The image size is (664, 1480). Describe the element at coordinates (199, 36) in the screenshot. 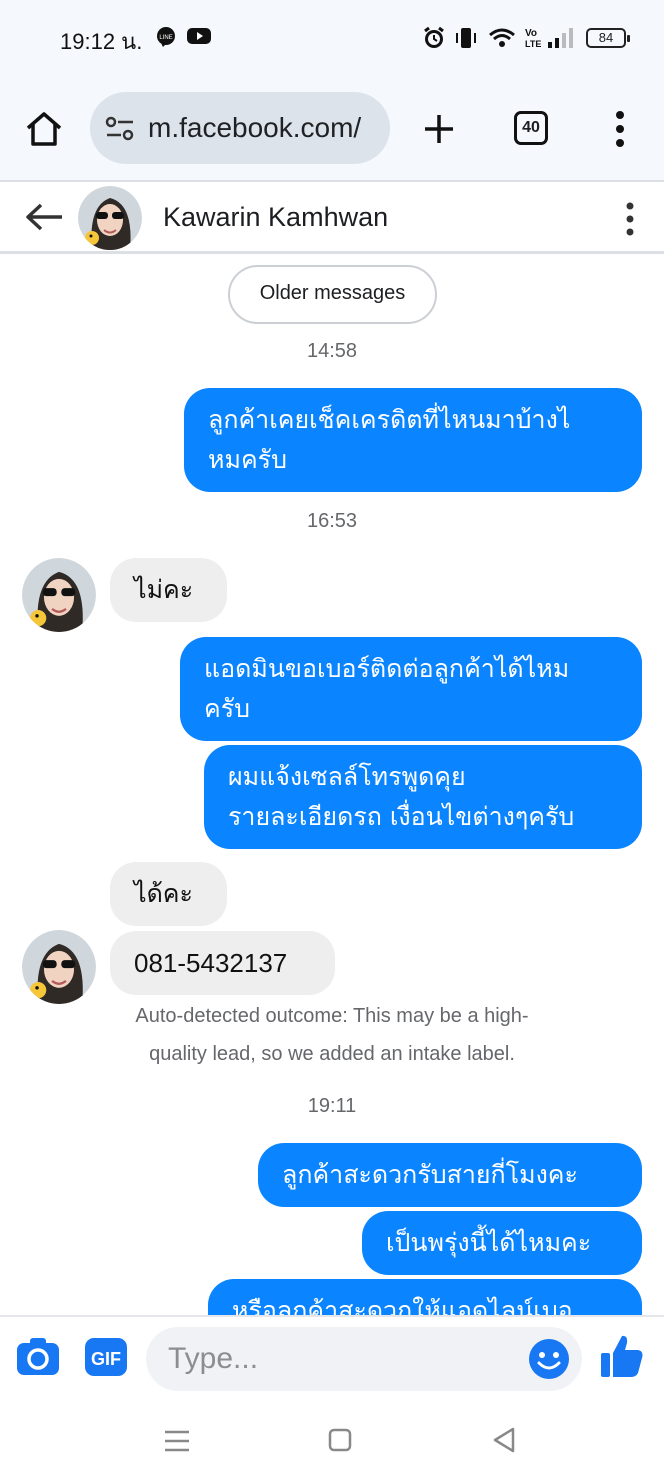

I see `youtube-icon` at that location.